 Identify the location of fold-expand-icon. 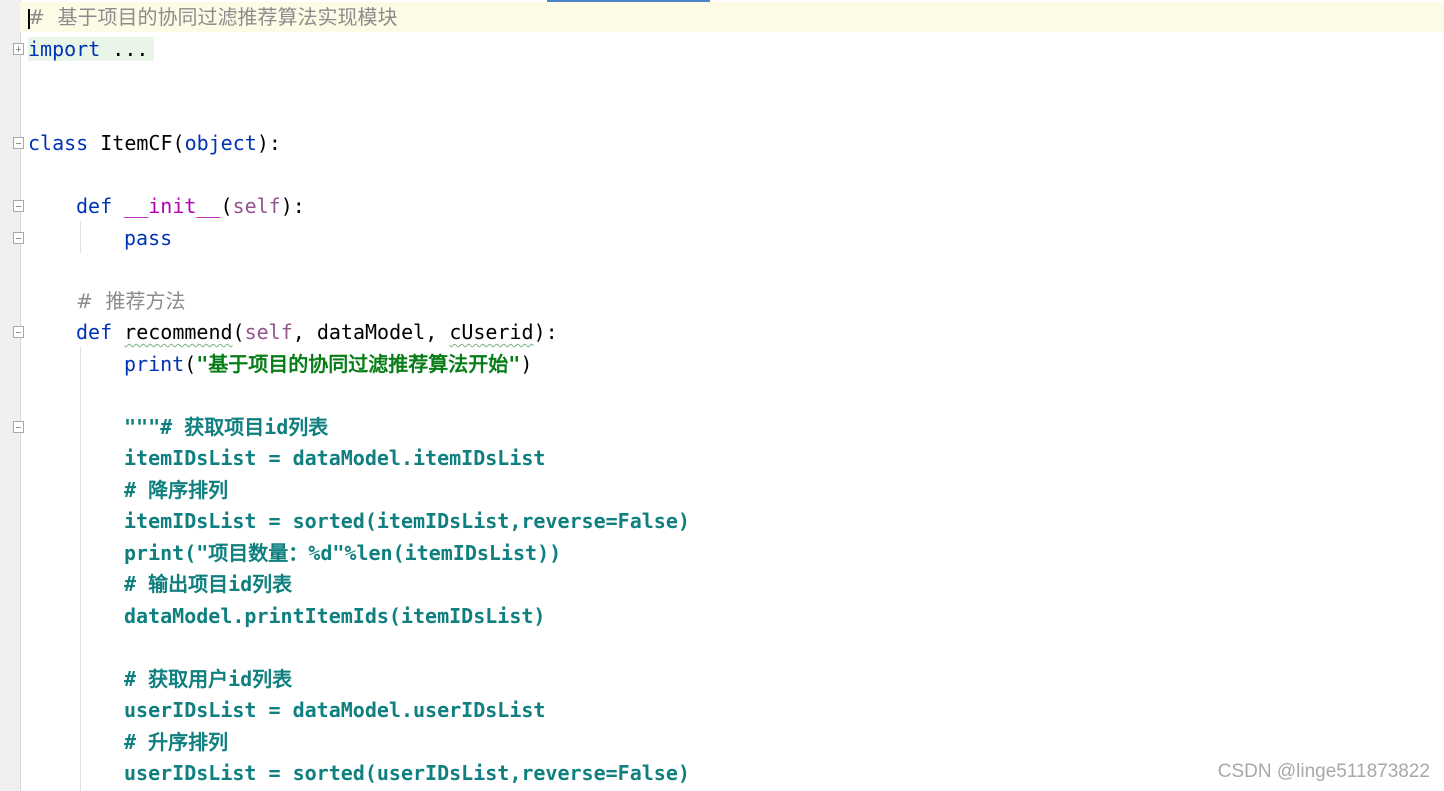
(18, 49).